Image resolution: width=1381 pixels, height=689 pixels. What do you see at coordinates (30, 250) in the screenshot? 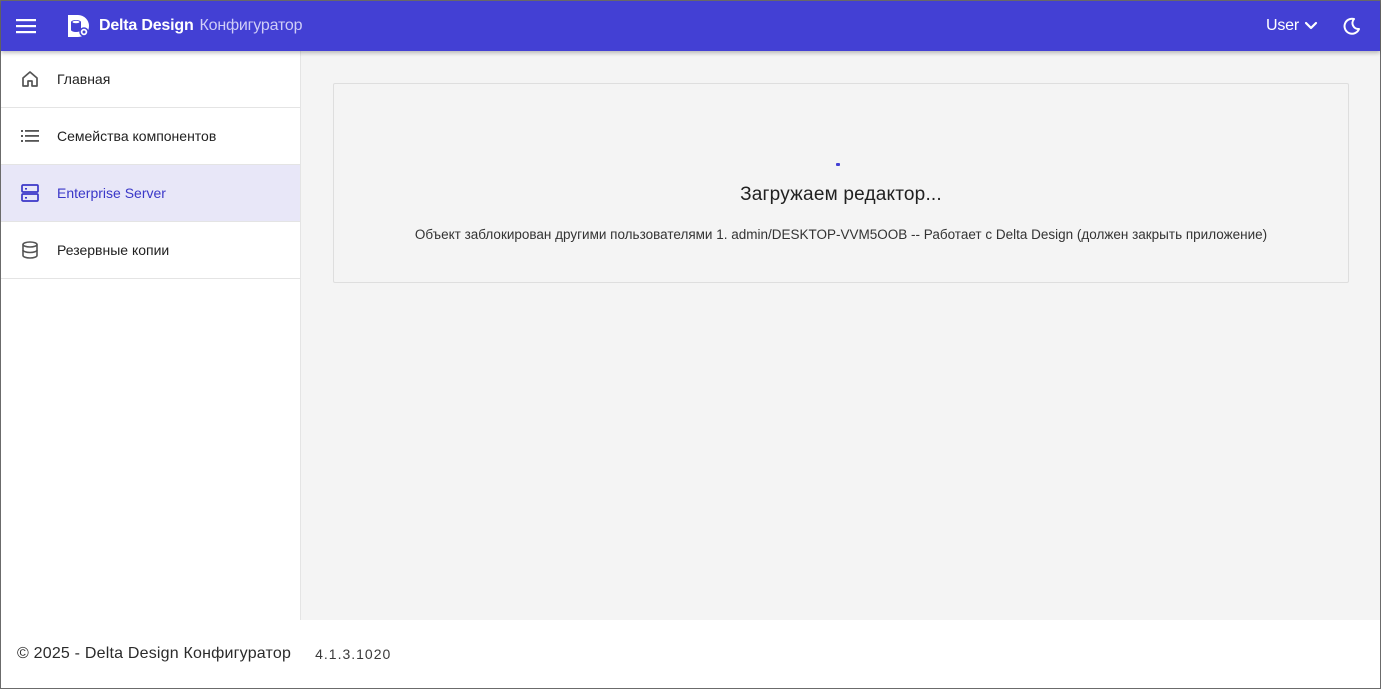
I see `database-icon` at bounding box center [30, 250].